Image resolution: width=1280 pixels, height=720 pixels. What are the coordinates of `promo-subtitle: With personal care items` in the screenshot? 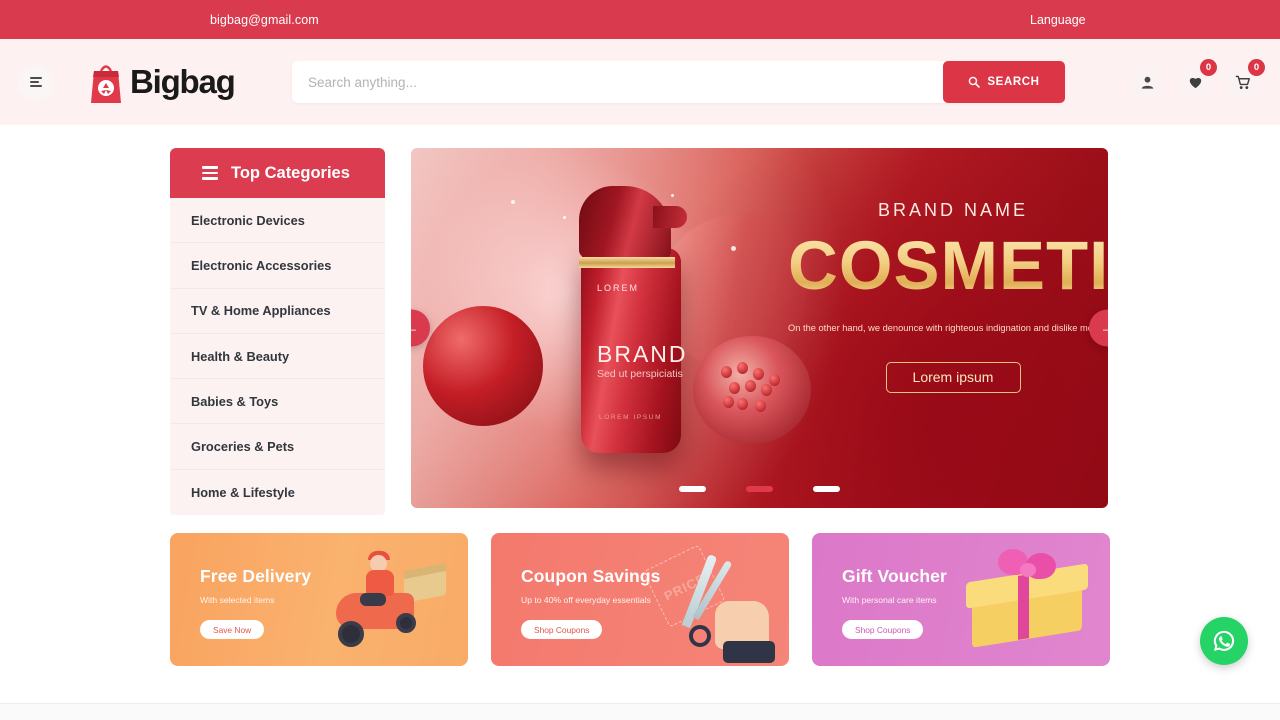 It's located at (889, 600).